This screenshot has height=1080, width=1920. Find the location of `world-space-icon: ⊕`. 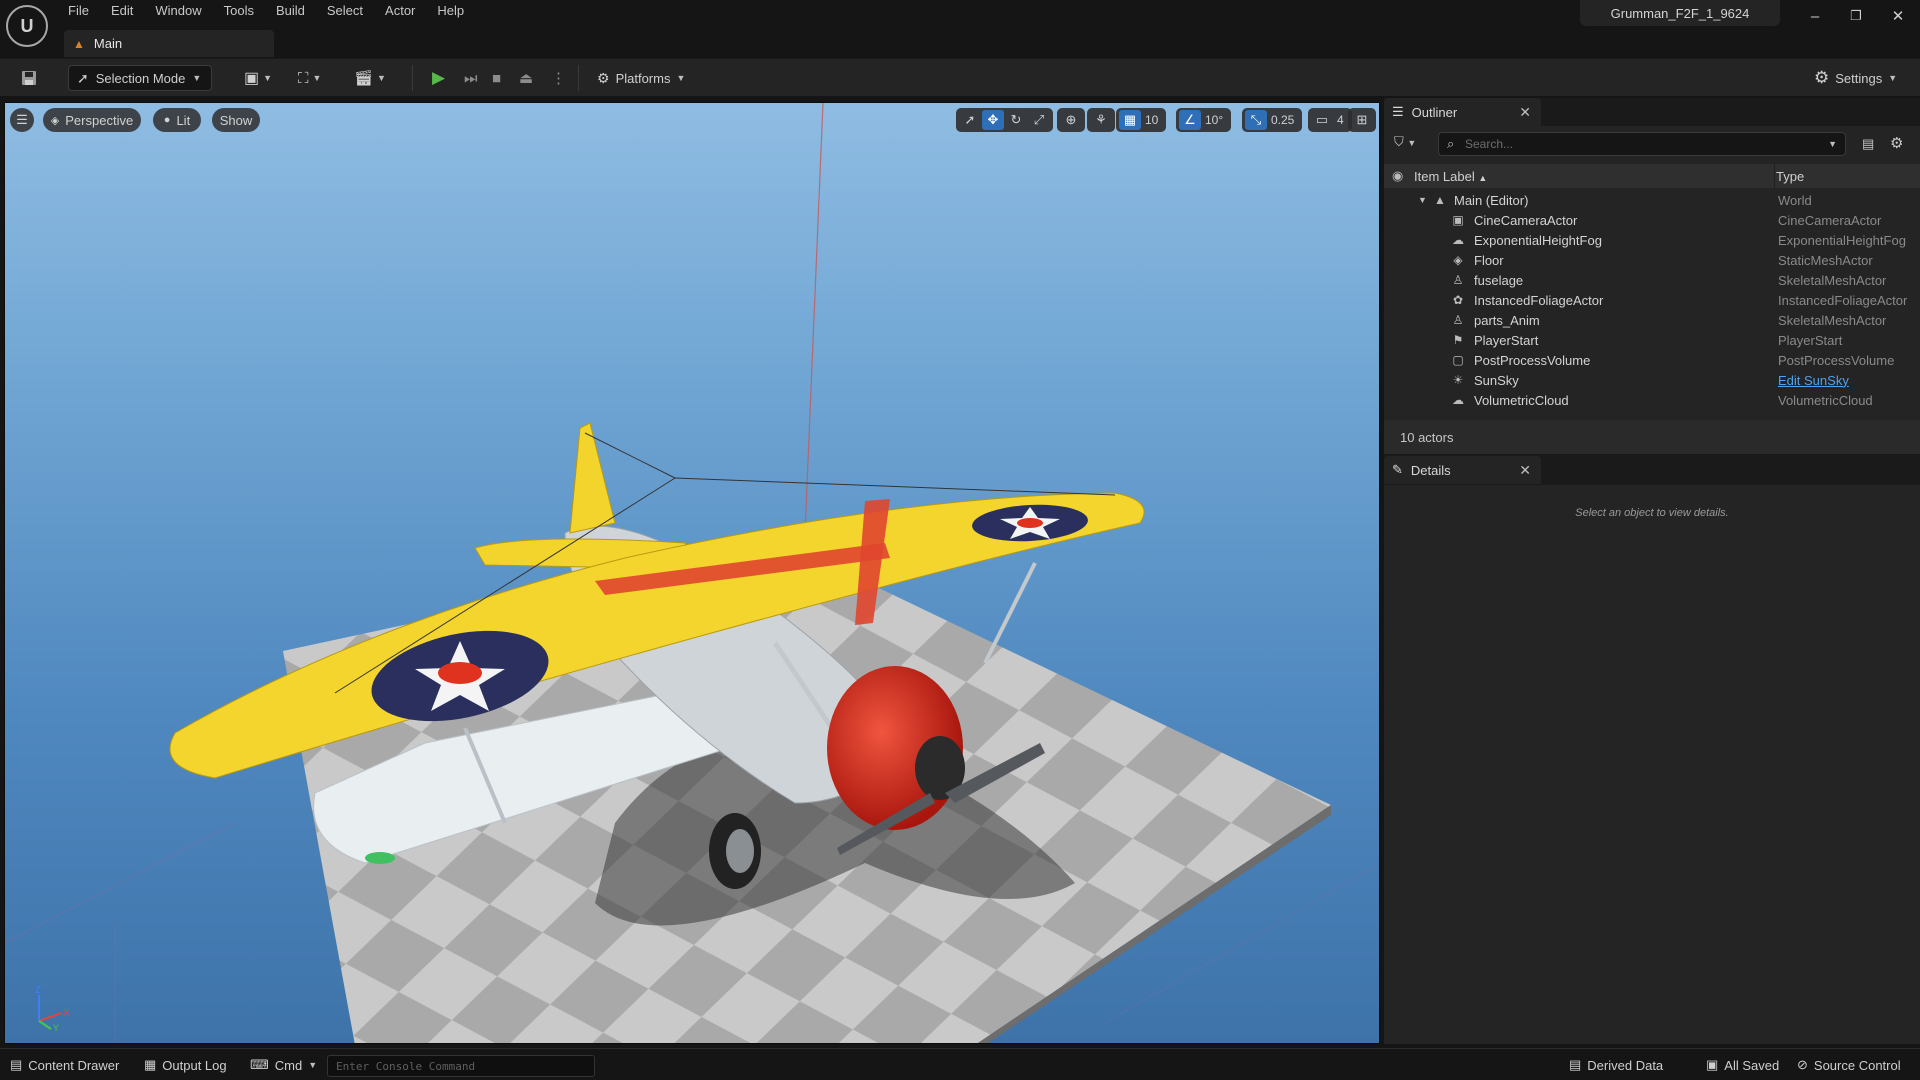

world-space-icon: ⊕ is located at coordinates (1071, 120).